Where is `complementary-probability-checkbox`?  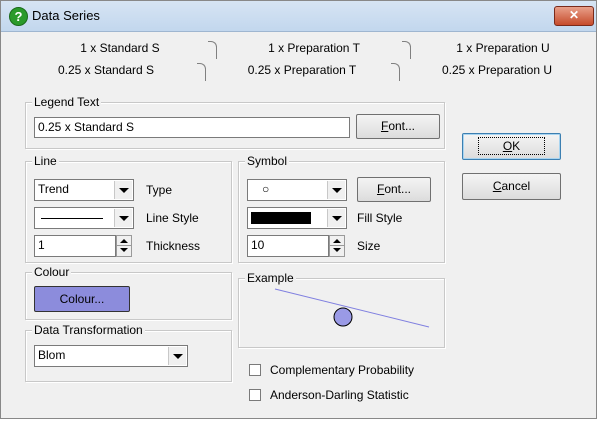
complementary-probability-checkbox is located at coordinates (255, 370).